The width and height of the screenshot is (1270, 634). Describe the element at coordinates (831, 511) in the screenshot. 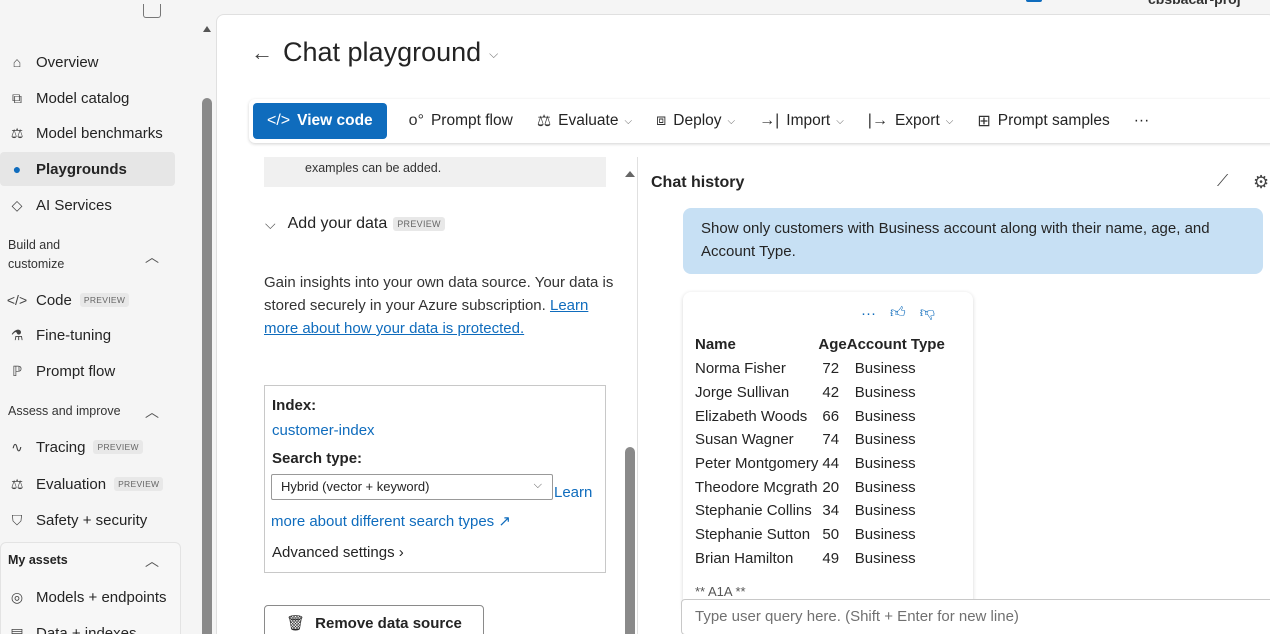

I see `table-cell-age: 34` at that location.